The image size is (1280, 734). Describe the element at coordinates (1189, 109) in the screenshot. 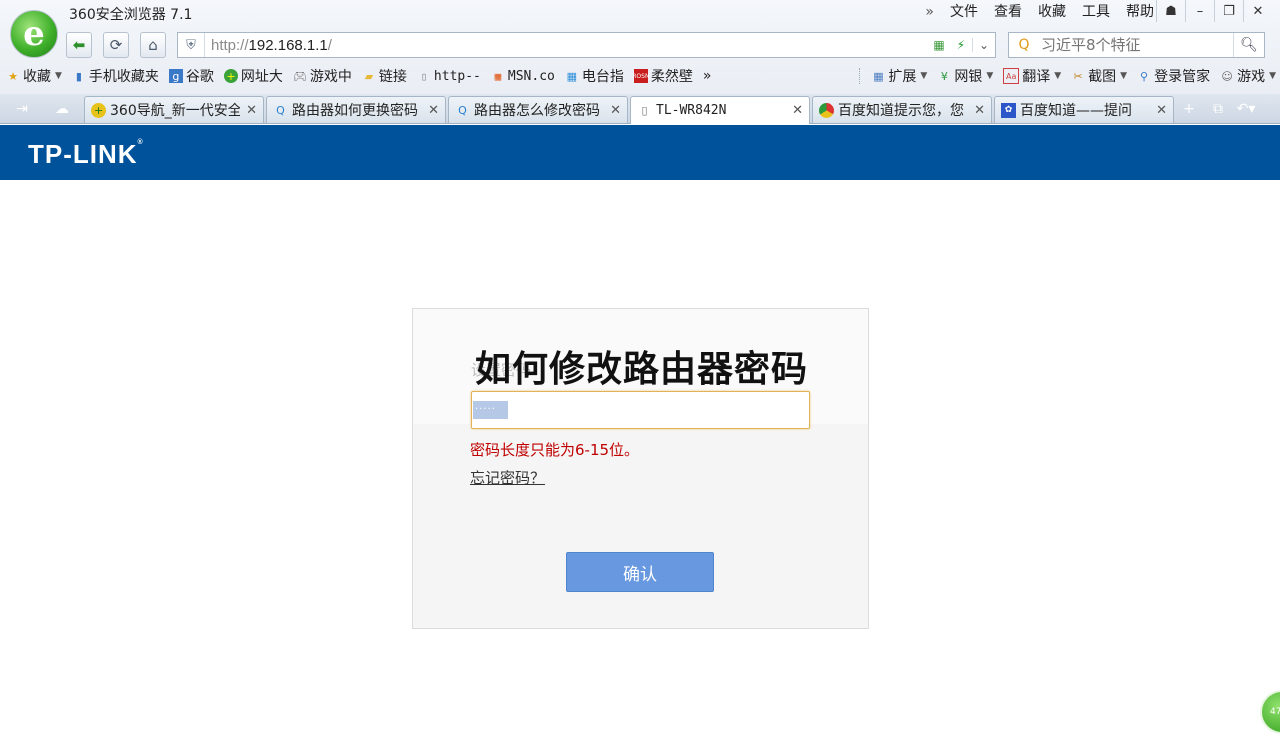

I see `new-tab-icon: +` at that location.